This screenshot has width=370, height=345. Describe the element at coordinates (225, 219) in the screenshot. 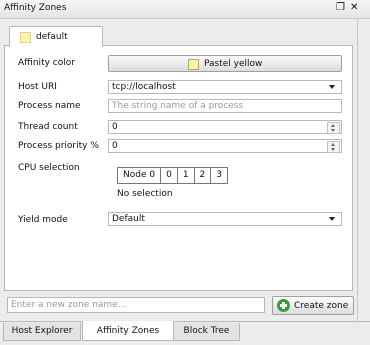

I see `yield-mode-combo: Default` at that location.